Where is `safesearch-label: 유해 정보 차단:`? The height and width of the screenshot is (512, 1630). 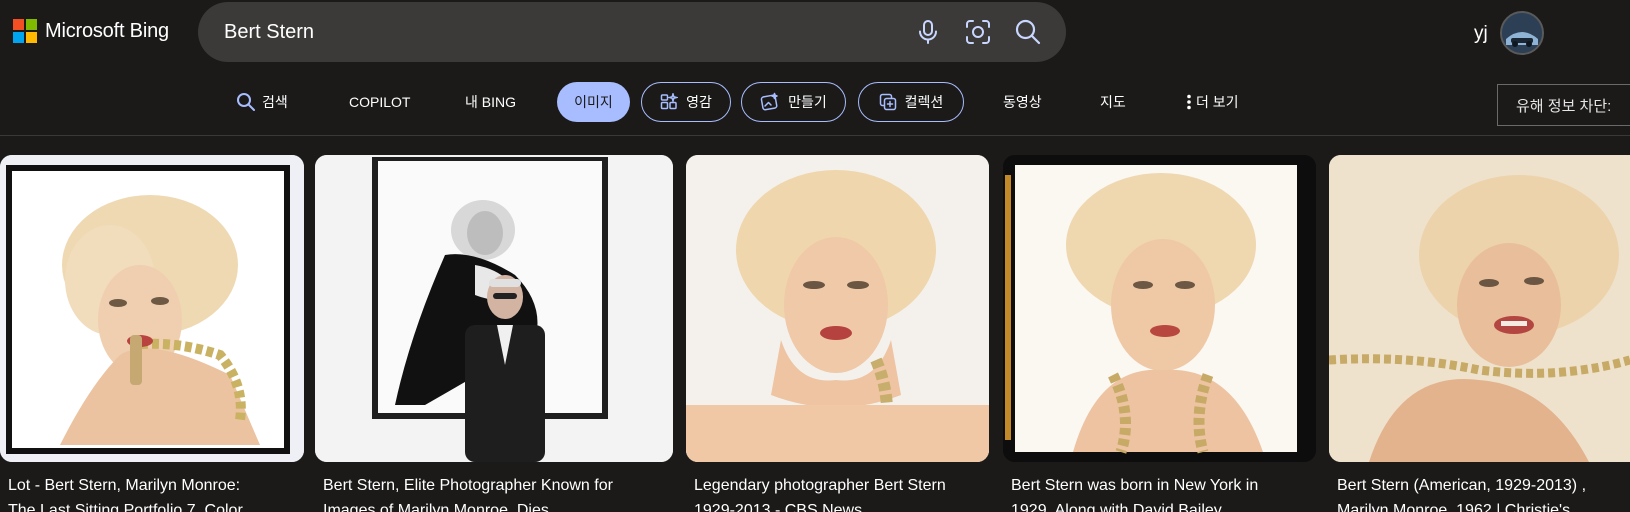
safesearch-label: 유해 정보 차단: is located at coordinates (1564, 106).